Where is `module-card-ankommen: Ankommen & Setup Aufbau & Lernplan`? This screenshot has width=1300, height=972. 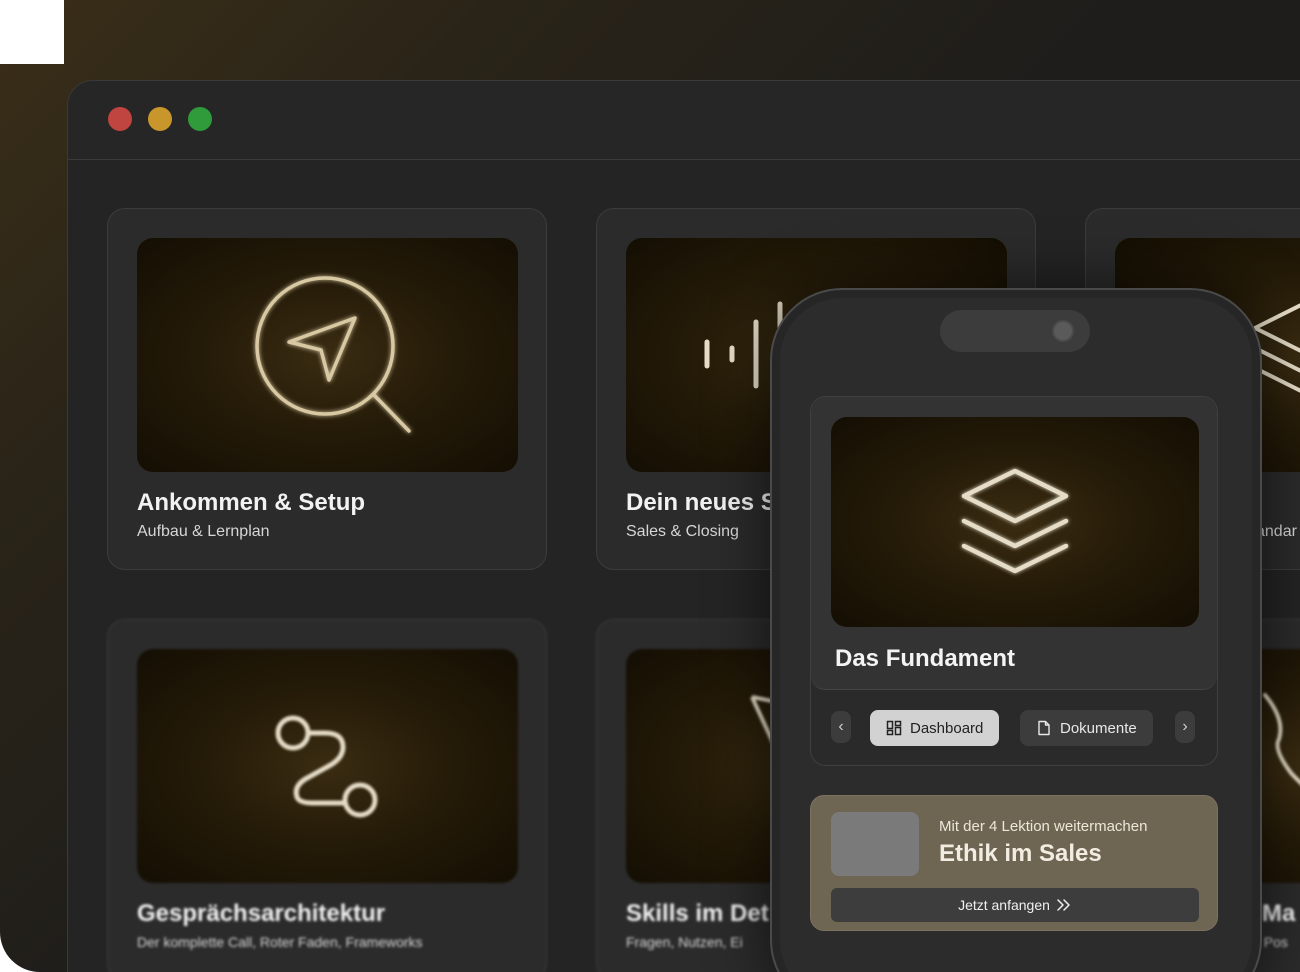
module-card-ankommen: Ankommen & Setup Aufbau & Lernplan is located at coordinates (327, 389).